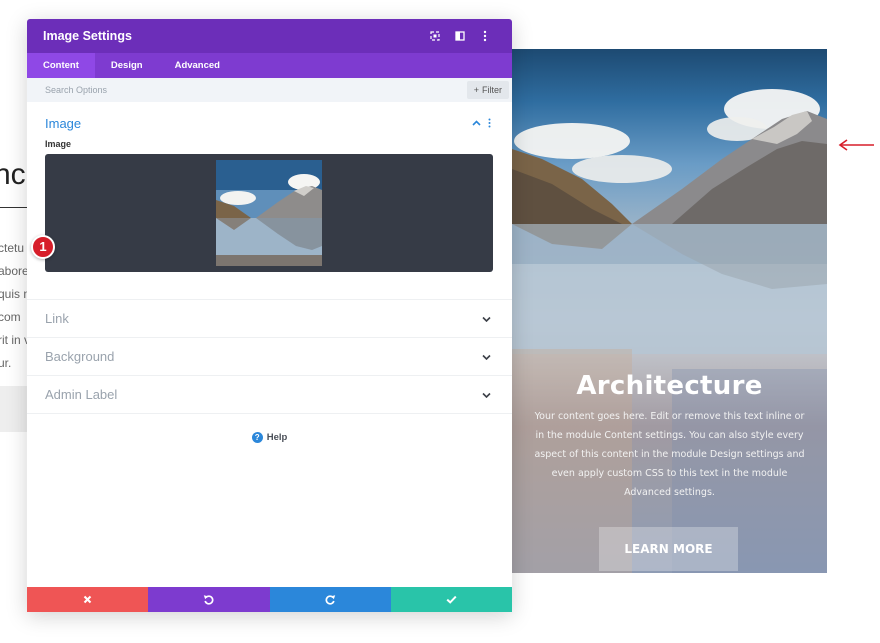 The width and height of the screenshot is (880, 643). I want to click on more-vertical-icon, so click(485, 36).